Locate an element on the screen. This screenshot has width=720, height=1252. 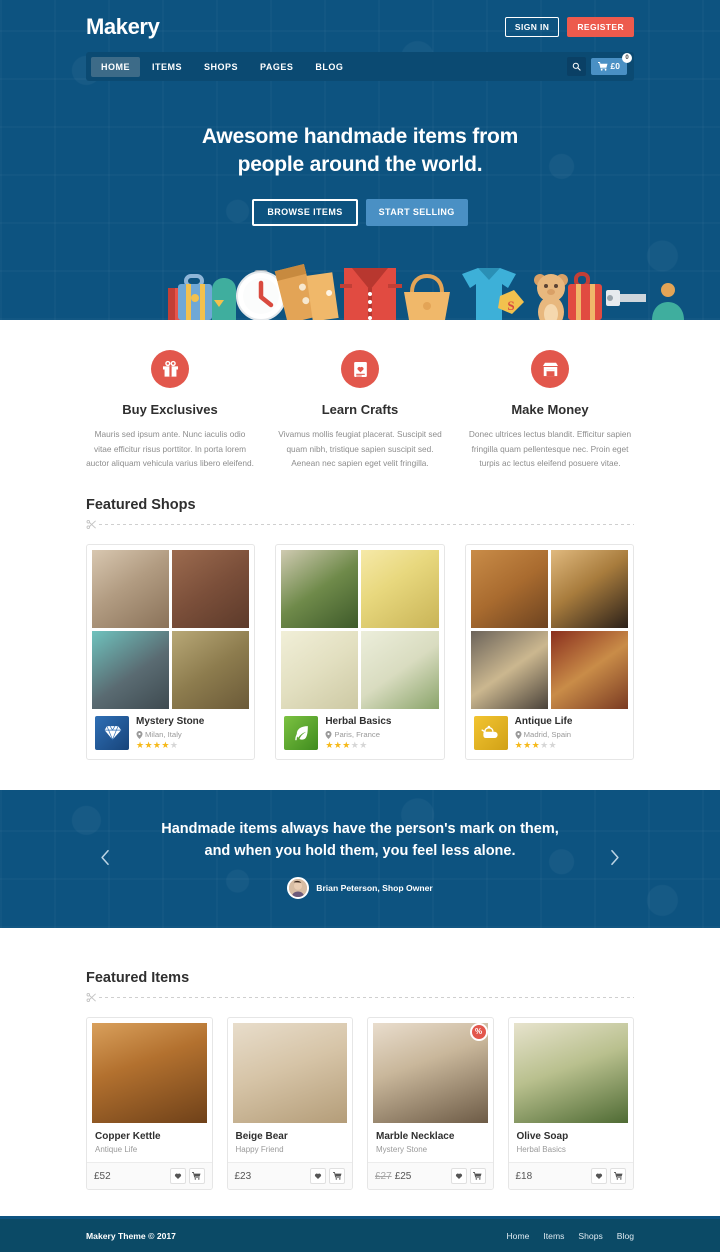
footer-link-home: Home is located at coordinates (517, 1236).